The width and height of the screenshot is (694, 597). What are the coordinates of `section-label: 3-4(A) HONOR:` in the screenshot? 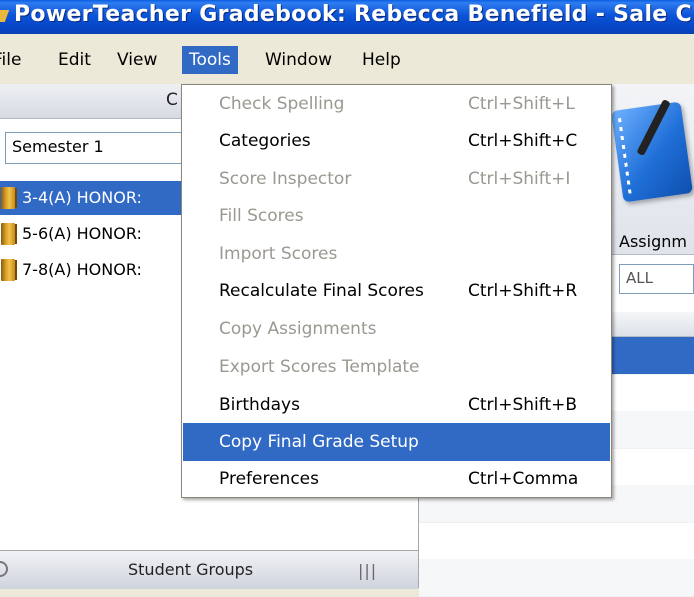 It's located at (82, 197).